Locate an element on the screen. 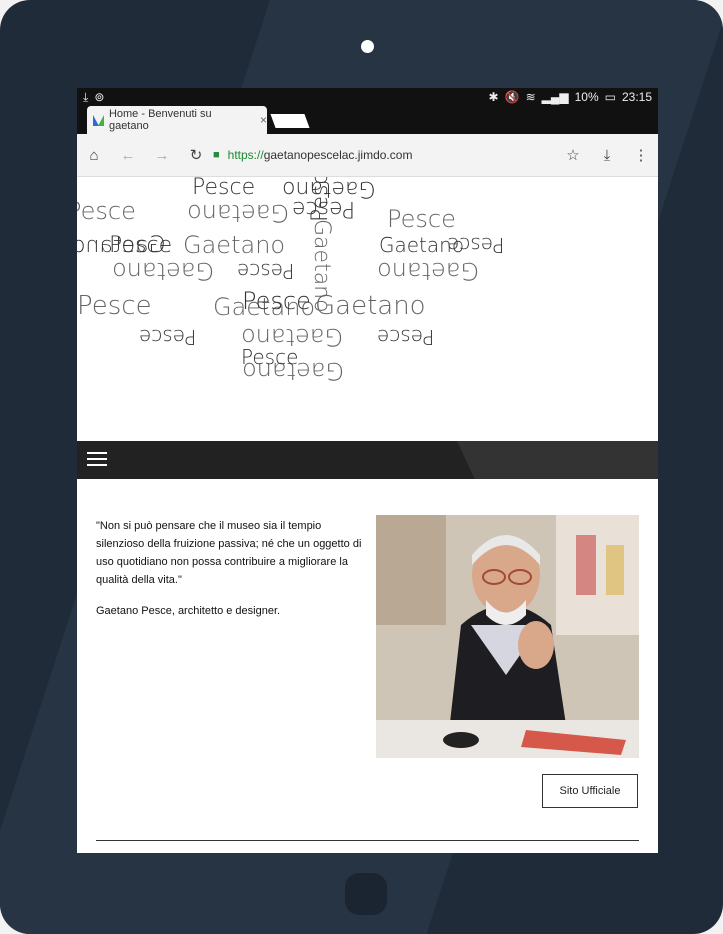 This screenshot has width=723, height=934. mute-icon: 🔇 is located at coordinates (512, 97).